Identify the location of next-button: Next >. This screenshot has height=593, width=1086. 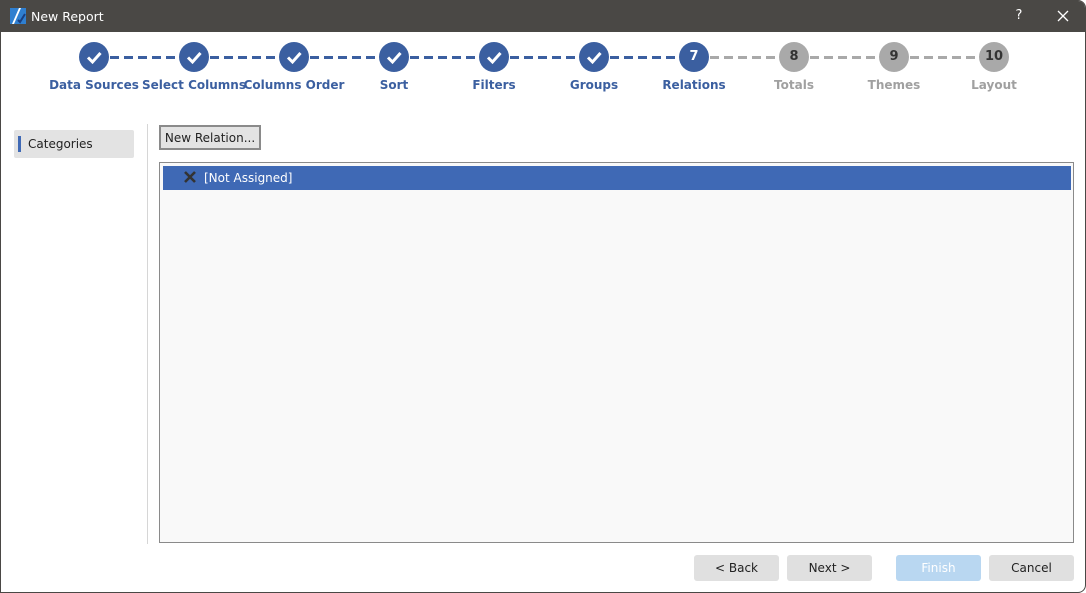
(829, 568).